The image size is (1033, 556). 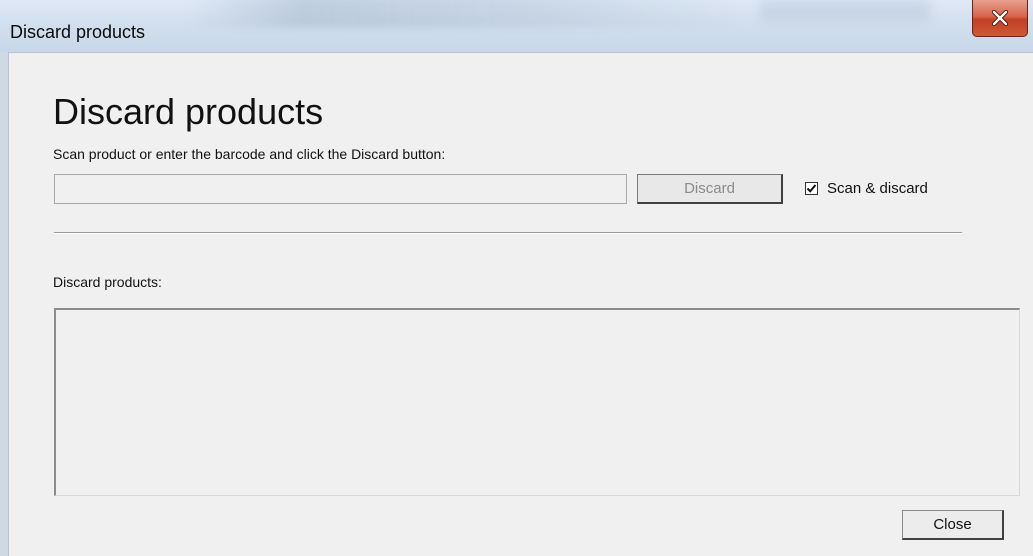 I want to click on close-icon, so click(x=1000, y=18).